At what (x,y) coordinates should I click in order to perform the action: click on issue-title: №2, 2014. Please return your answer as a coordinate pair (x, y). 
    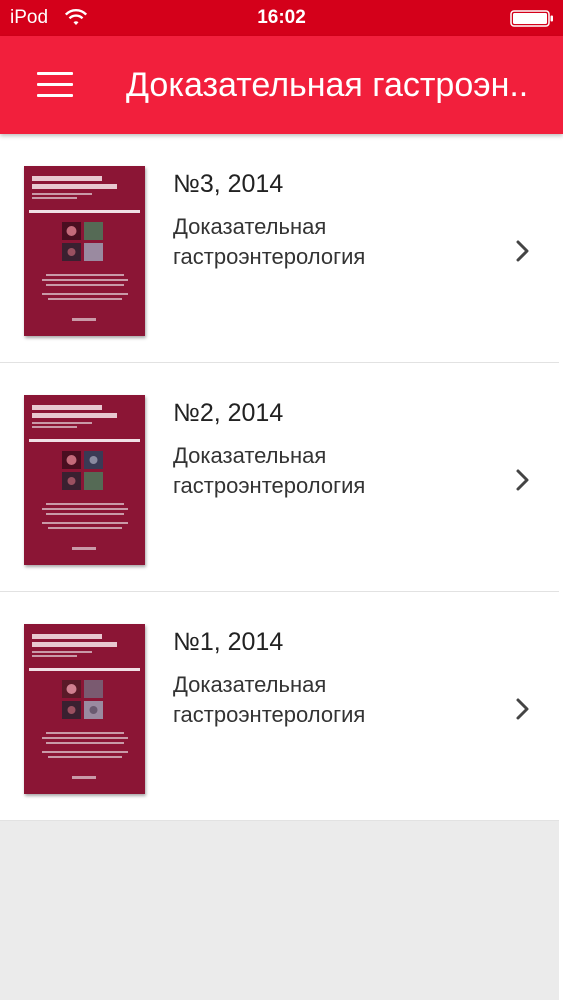
    Looking at the image, I should click on (228, 413).